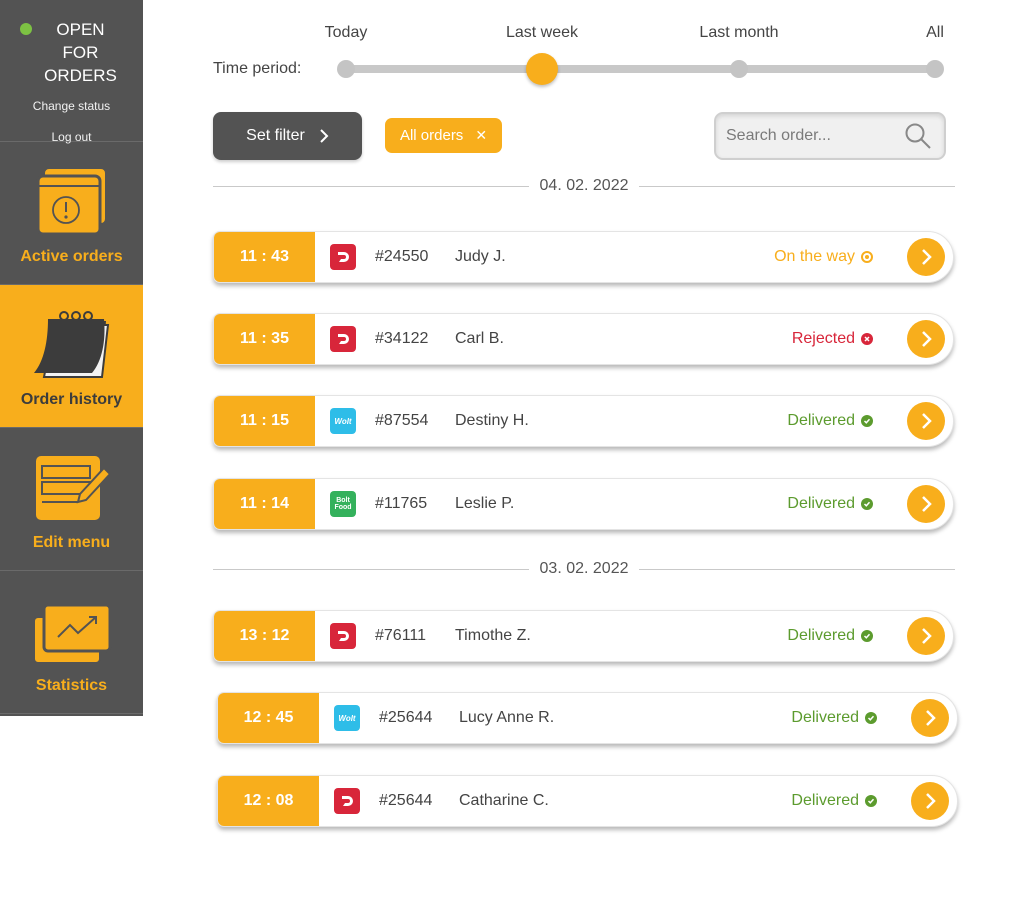 This screenshot has height=906, width=1024. I want to click on period-option-all: All, so click(935, 33).